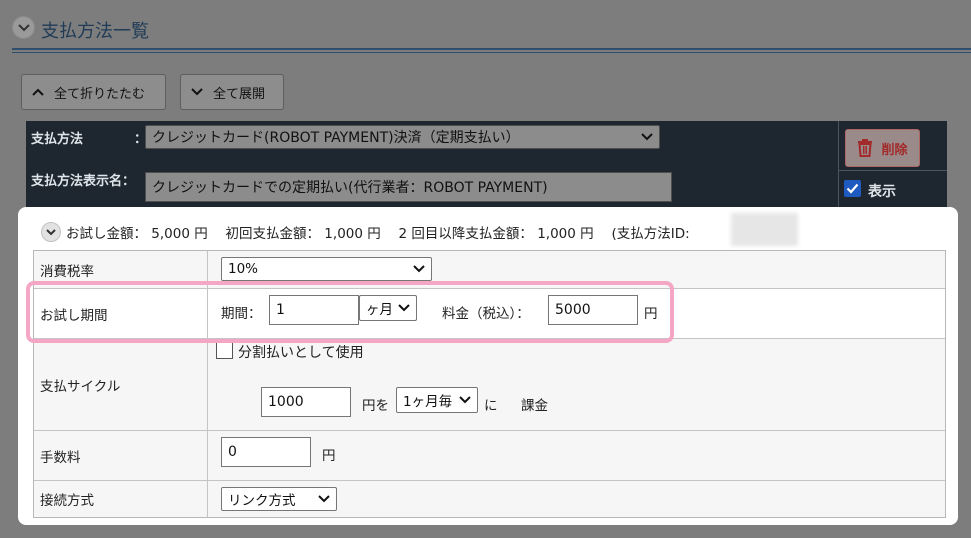  I want to click on payment-method-select: クレジットカード(ROBOT PAYMENT)決済（定期支払い）, so click(402, 137).